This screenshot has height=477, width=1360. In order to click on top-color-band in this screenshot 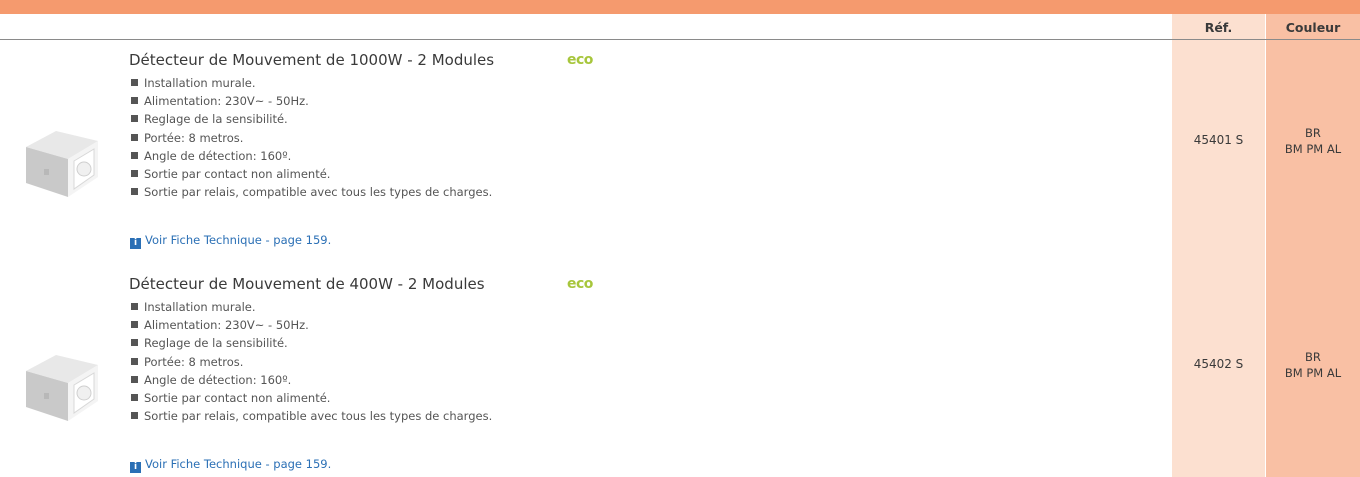, I will do `click(680, 7)`.